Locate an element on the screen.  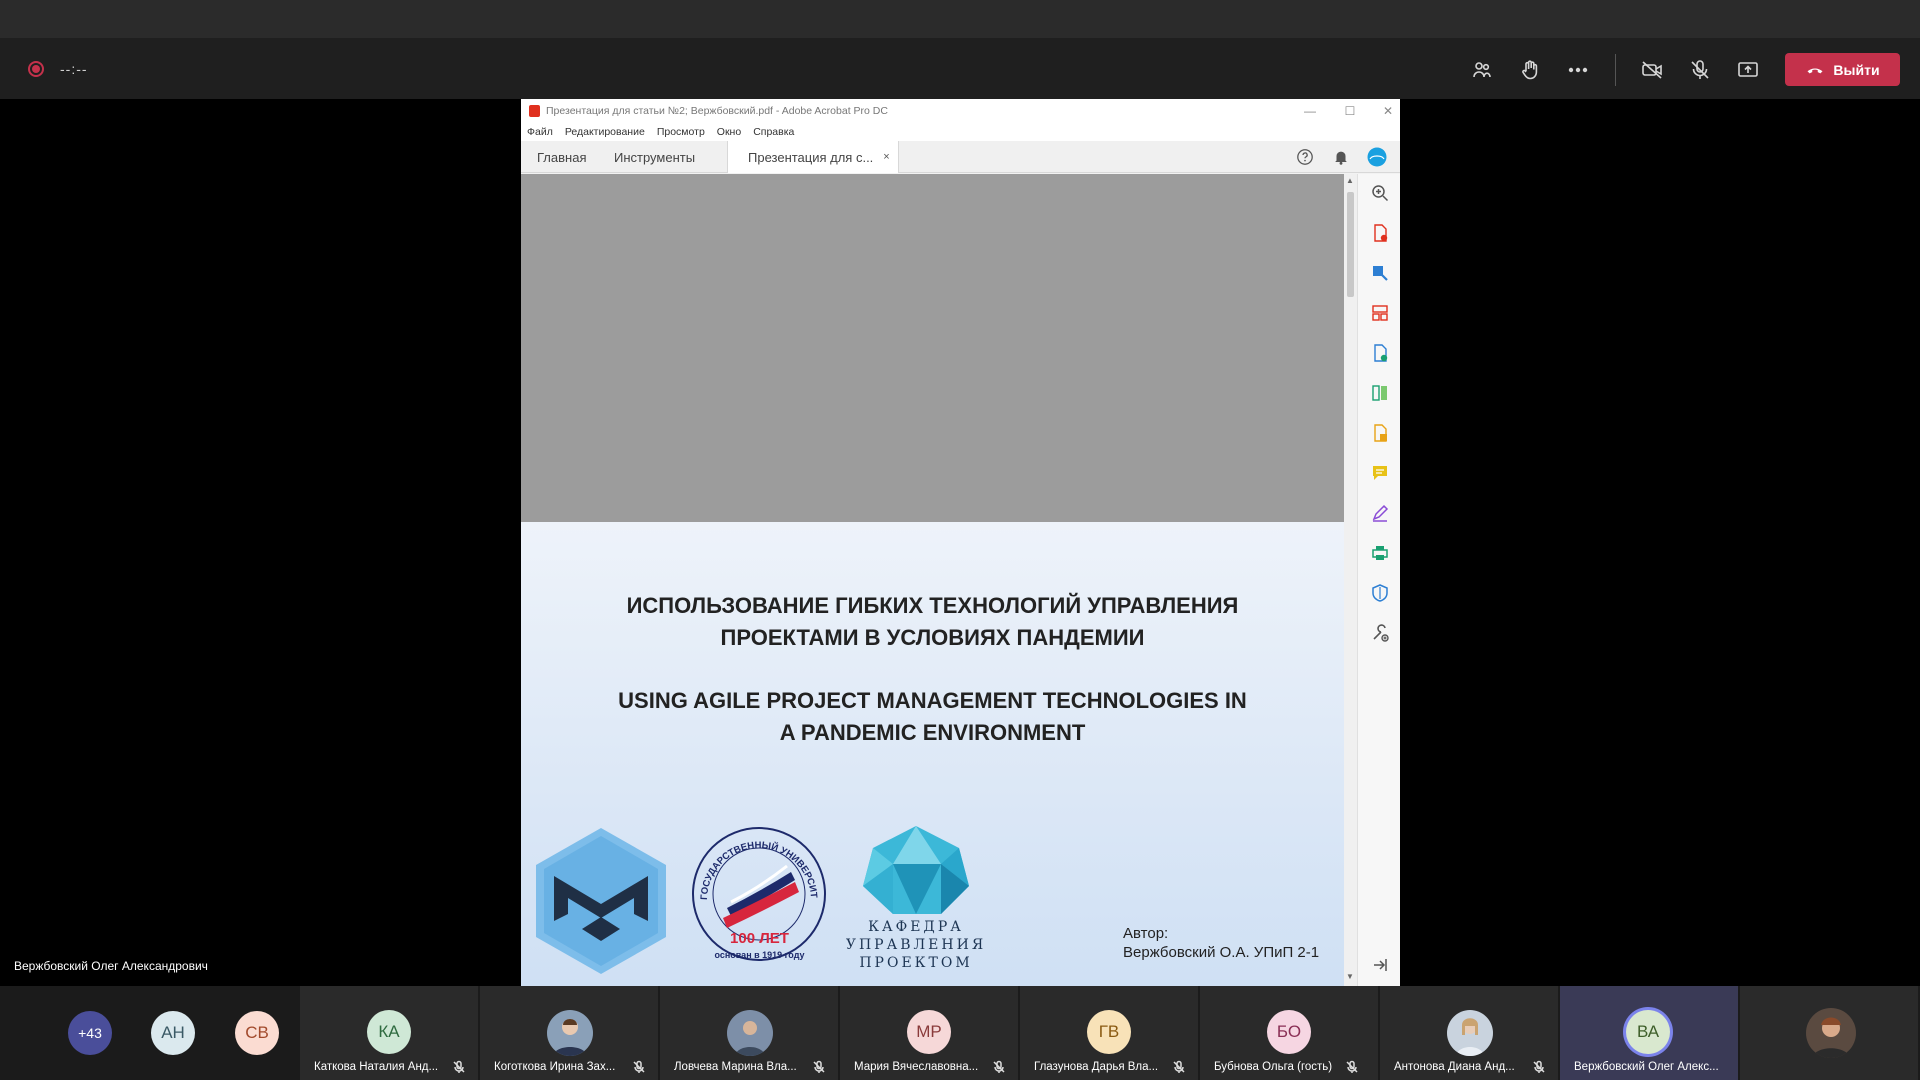
raise-hand-icon is located at coordinates (1530, 70).